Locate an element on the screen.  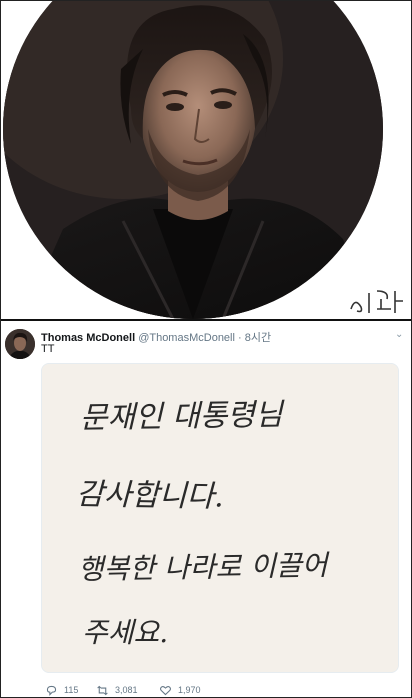
like-count: 1,970 is located at coordinates (189, 690).